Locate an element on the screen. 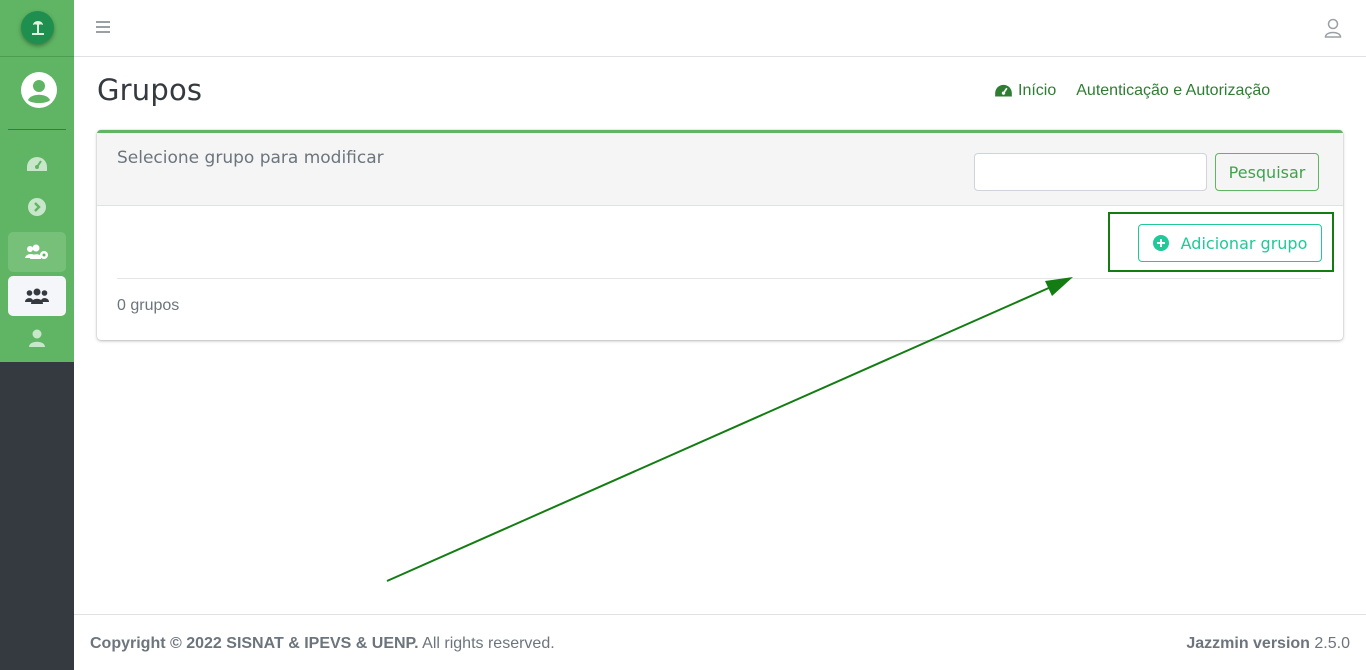  version-number: 2.5.0 is located at coordinates (1332, 643).